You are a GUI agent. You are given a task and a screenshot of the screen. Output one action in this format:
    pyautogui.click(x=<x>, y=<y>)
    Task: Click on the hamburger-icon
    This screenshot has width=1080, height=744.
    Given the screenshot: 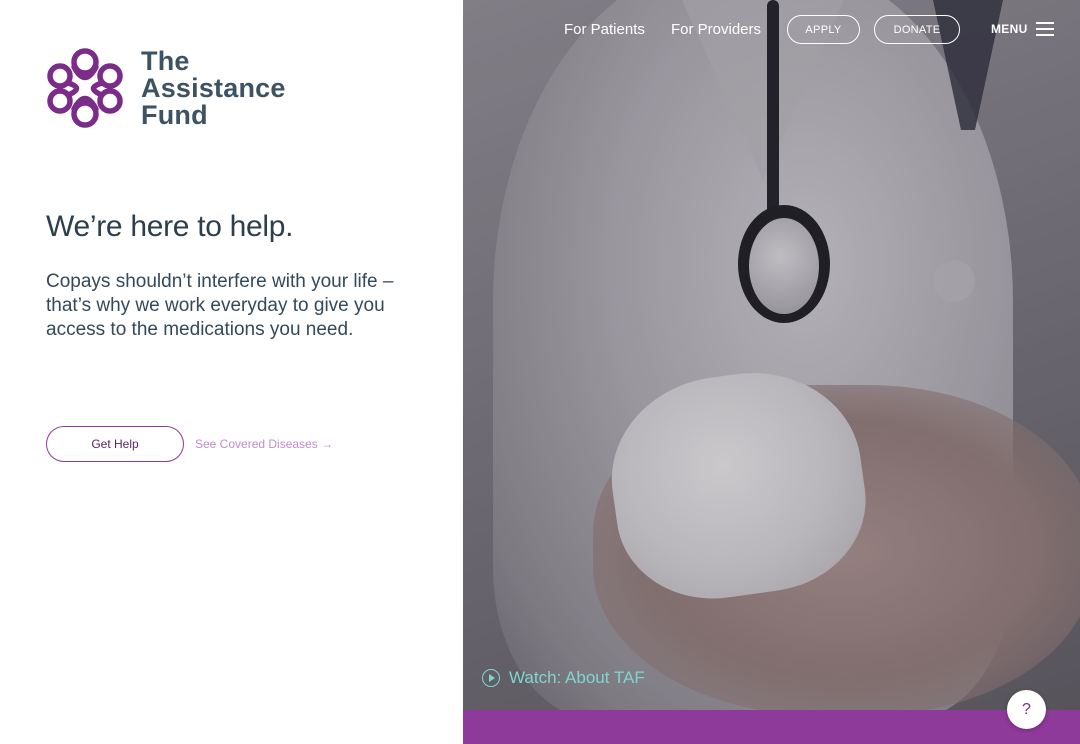 What is the action you would take?
    pyautogui.click(x=1044, y=29)
    